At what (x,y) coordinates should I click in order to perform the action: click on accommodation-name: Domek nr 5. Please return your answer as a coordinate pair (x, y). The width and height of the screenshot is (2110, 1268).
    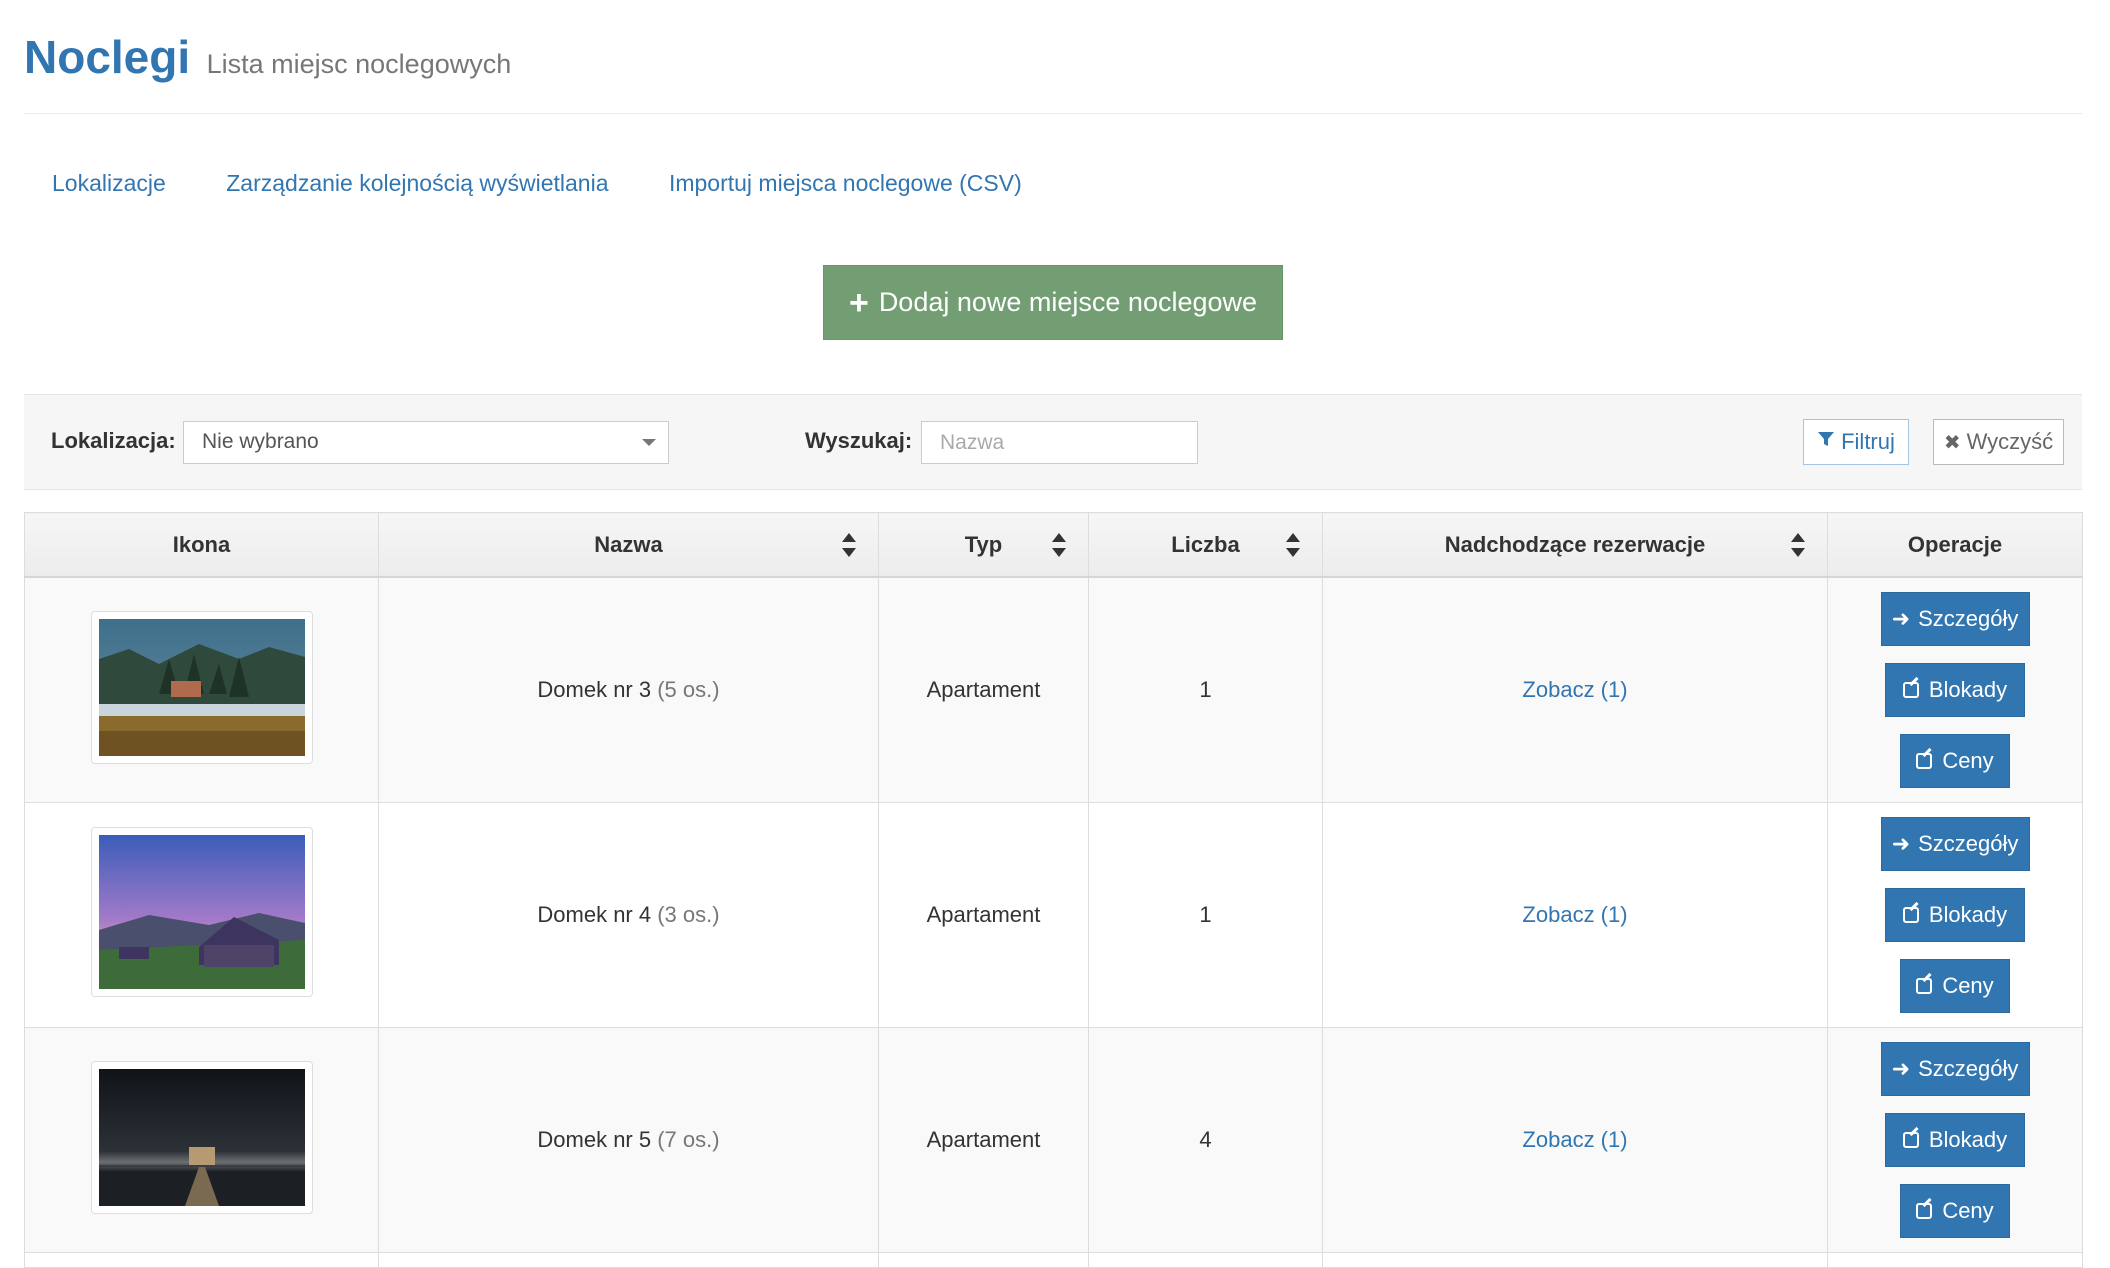
    Looking at the image, I should click on (594, 1139).